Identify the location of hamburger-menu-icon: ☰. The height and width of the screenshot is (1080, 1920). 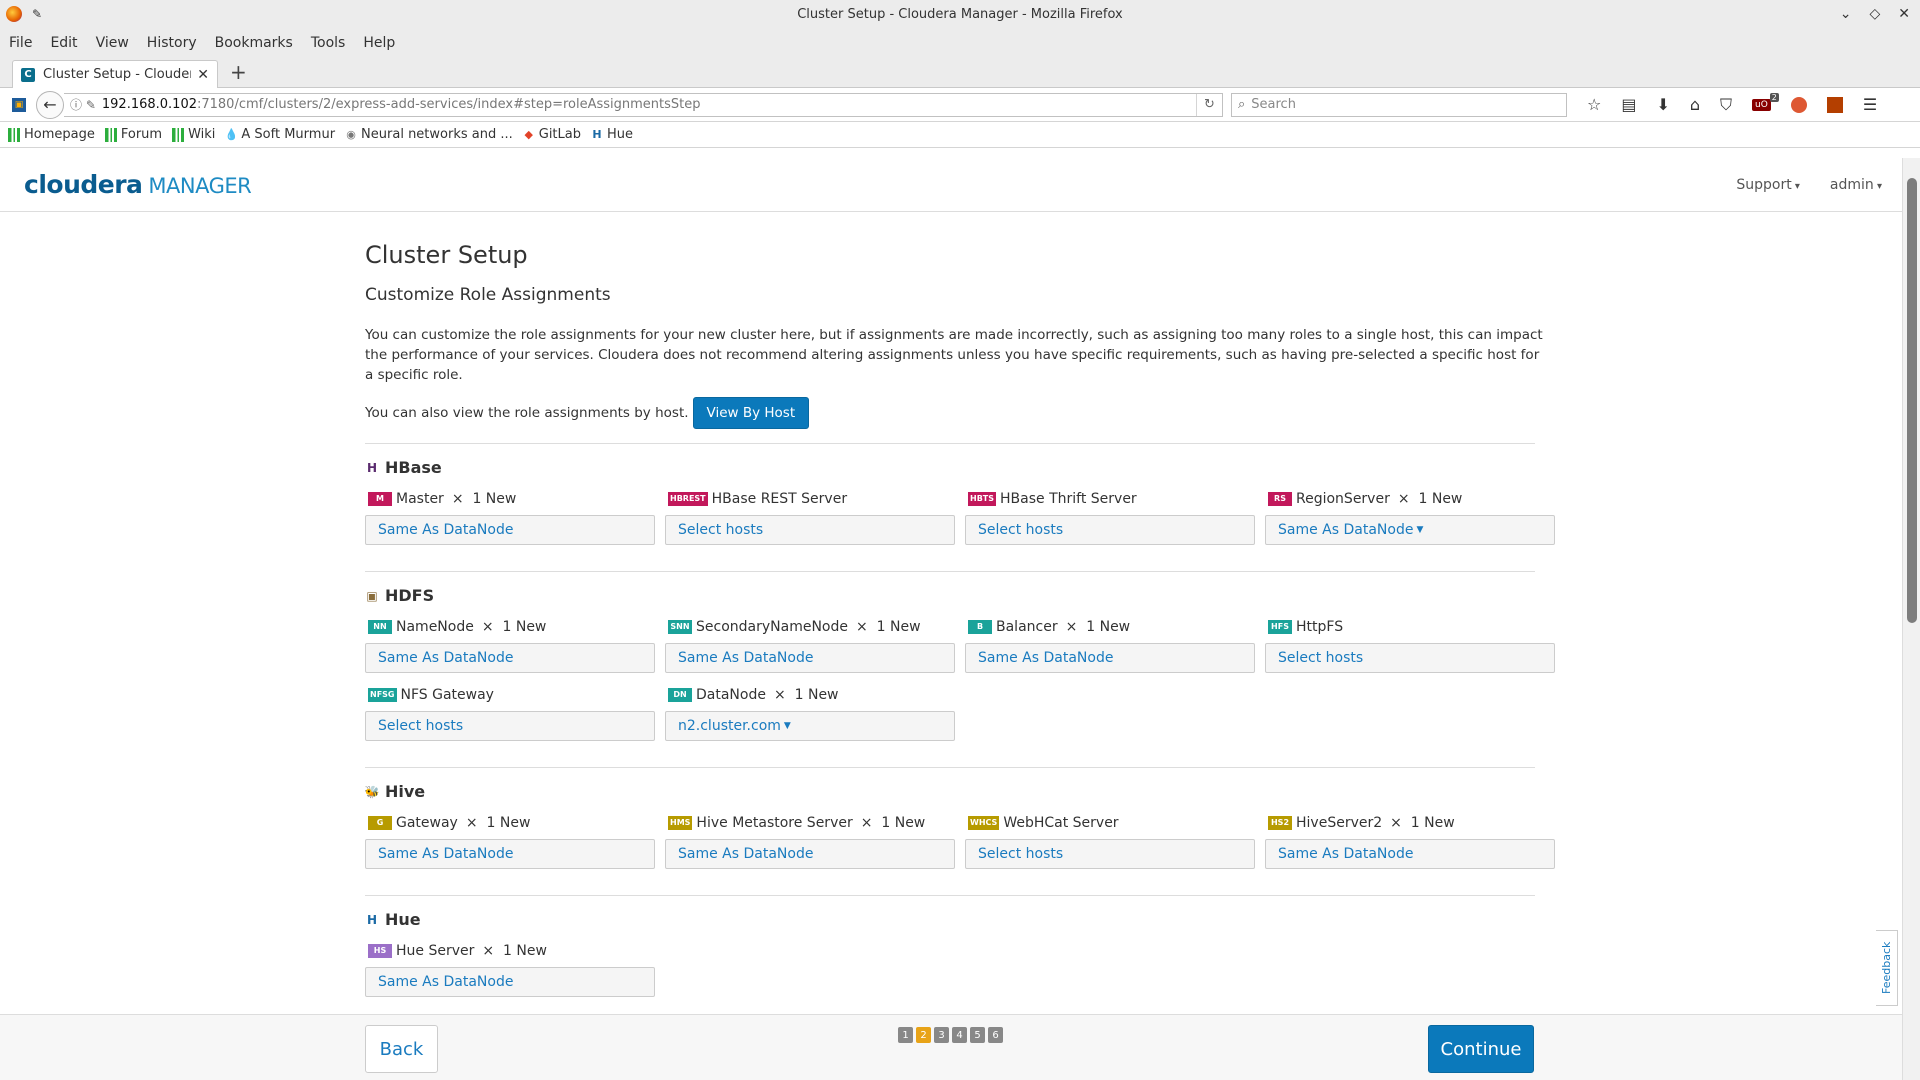
(1870, 104).